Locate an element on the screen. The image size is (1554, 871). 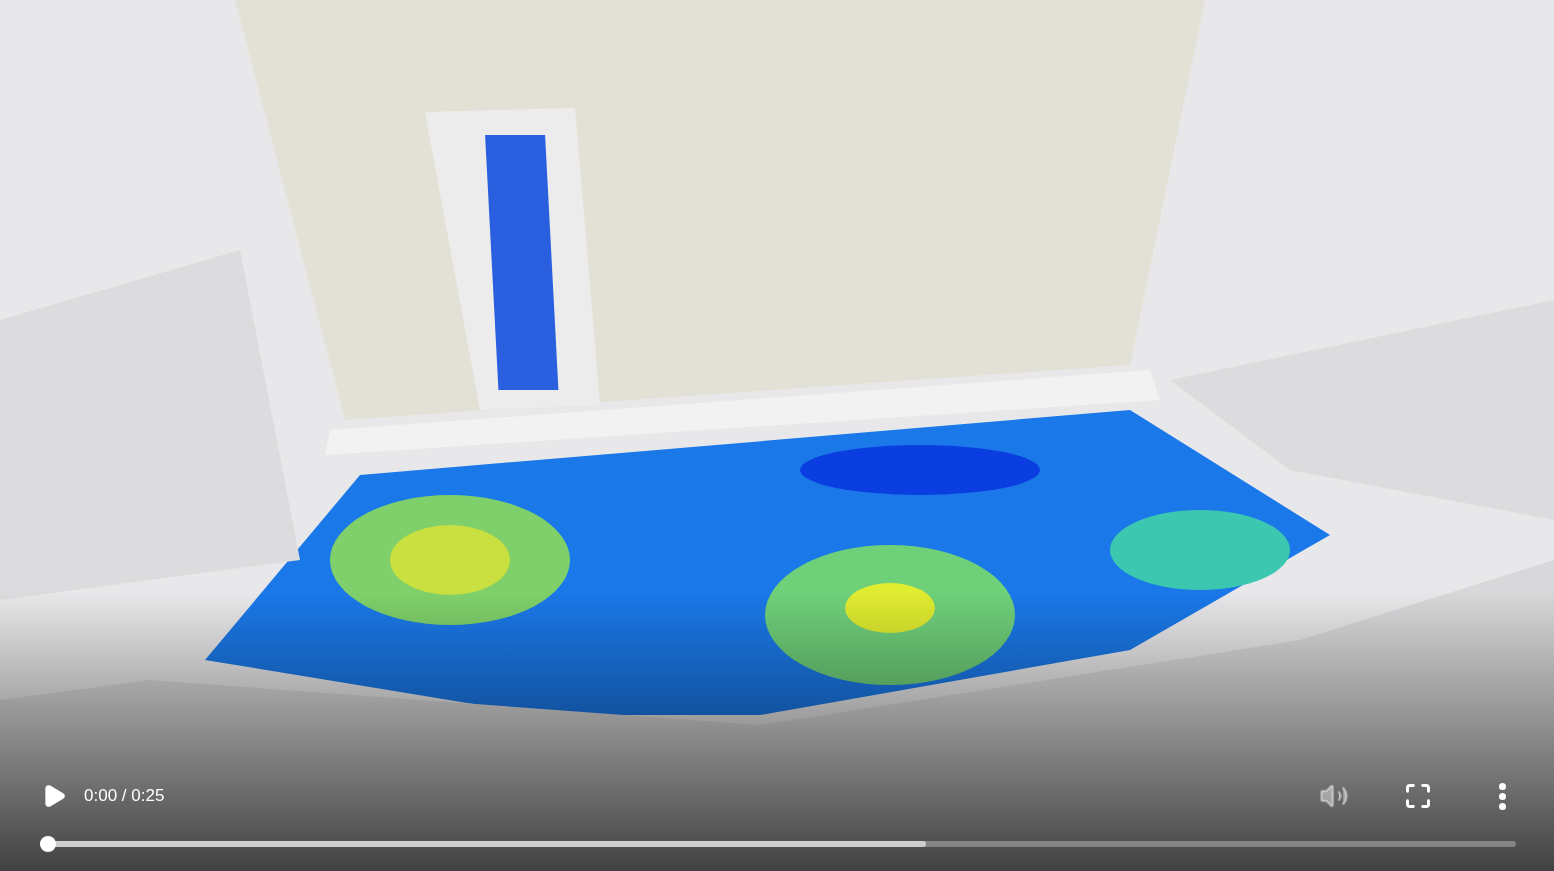
more-icon is located at coordinates (1502, 796).